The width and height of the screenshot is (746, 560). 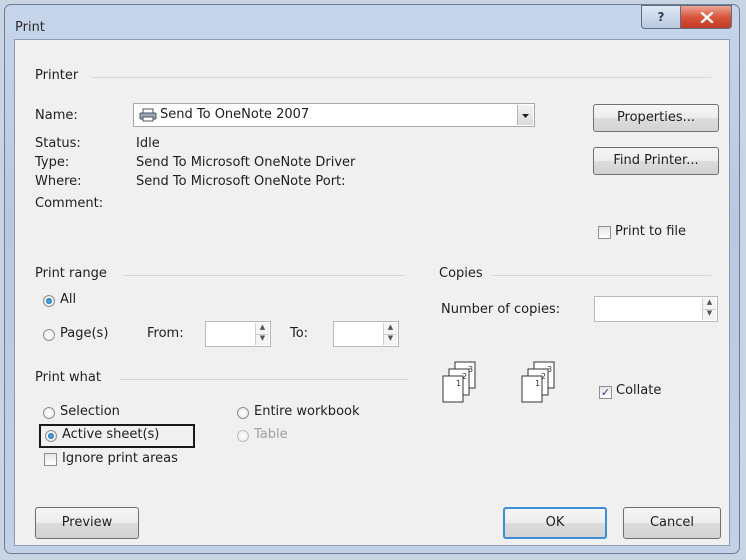 What do you see at coordinates (243, 413) in the screenshot?
I see `entire-workbook-radio` at bounding box center [243, 413].